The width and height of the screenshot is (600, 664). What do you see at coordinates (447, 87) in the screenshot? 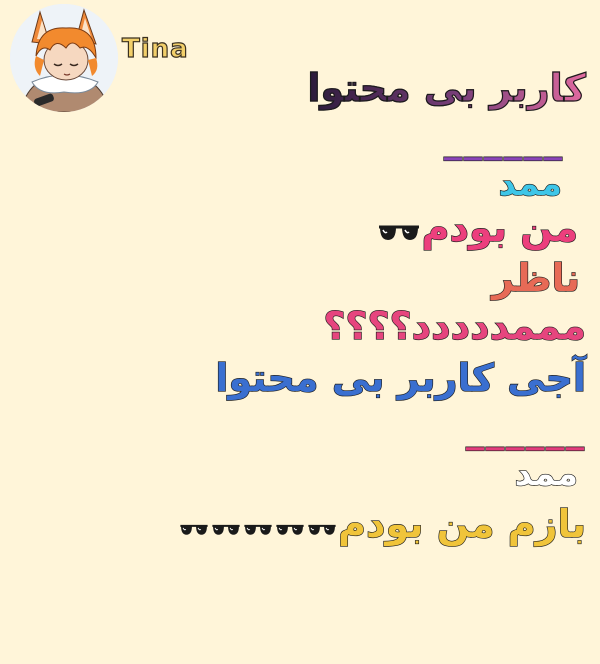
I see `post-title: کاربر بی محتوا` at bounding box center [447, 87].